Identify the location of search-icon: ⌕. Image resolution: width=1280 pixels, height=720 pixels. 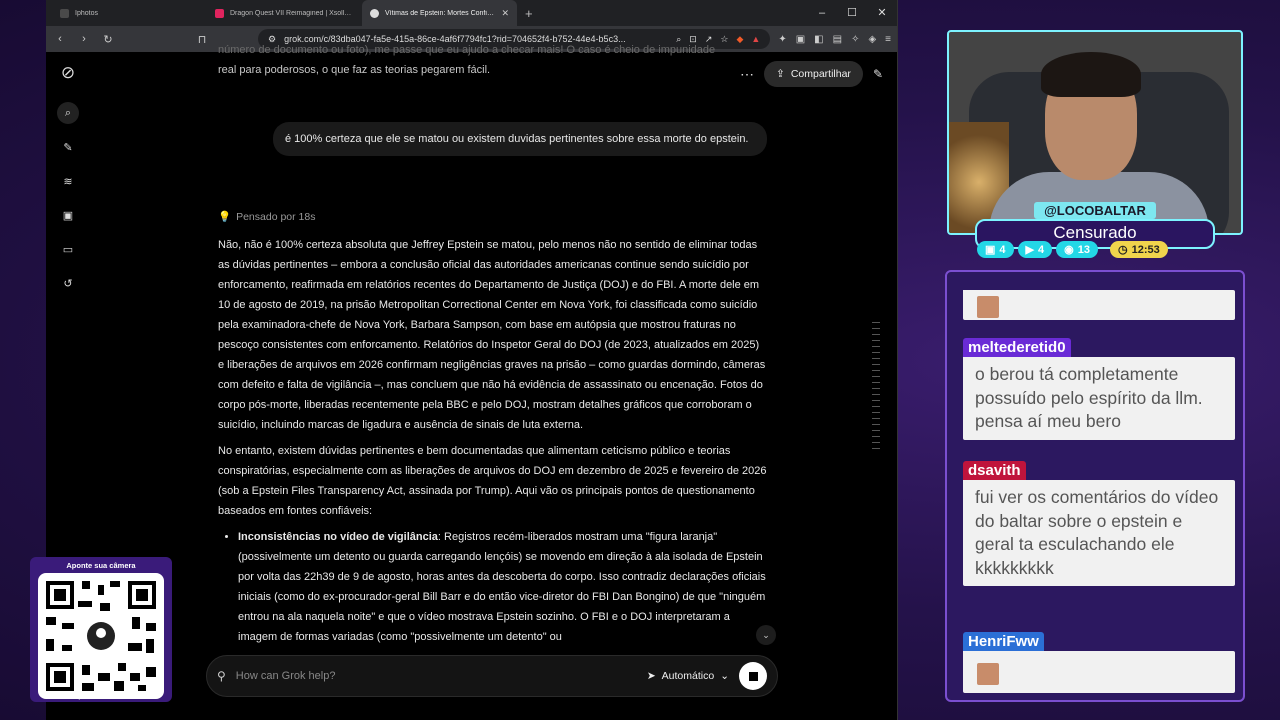
(68, 113).